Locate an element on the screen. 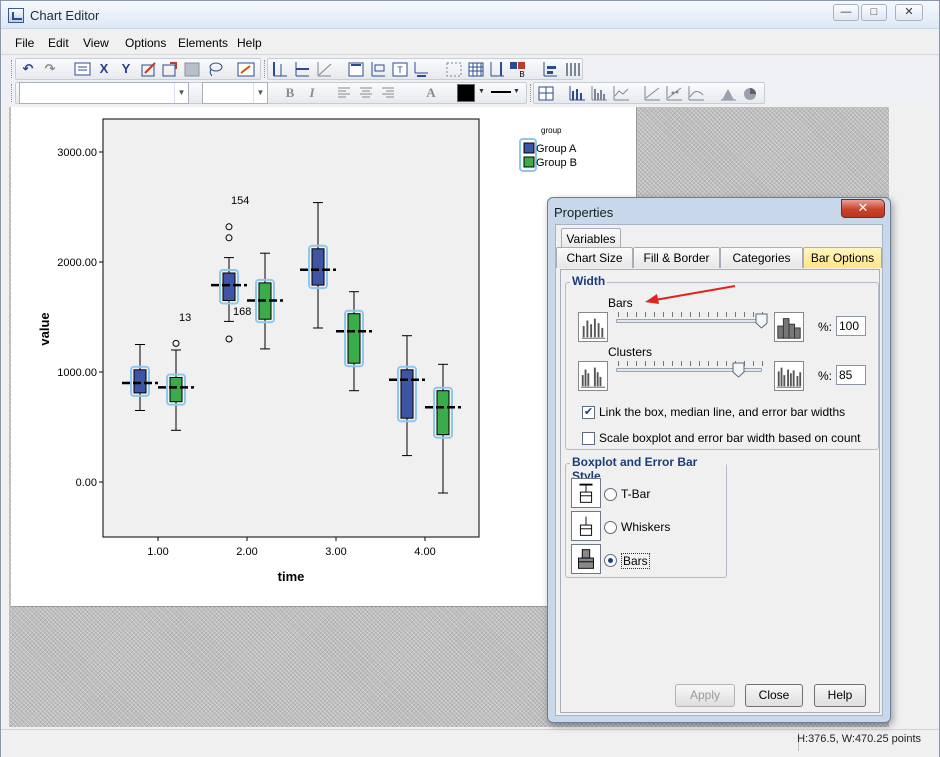 This screenshot has width=940, height=757. tab-bar-options: Bar Options is located at coordinates (842, 257).